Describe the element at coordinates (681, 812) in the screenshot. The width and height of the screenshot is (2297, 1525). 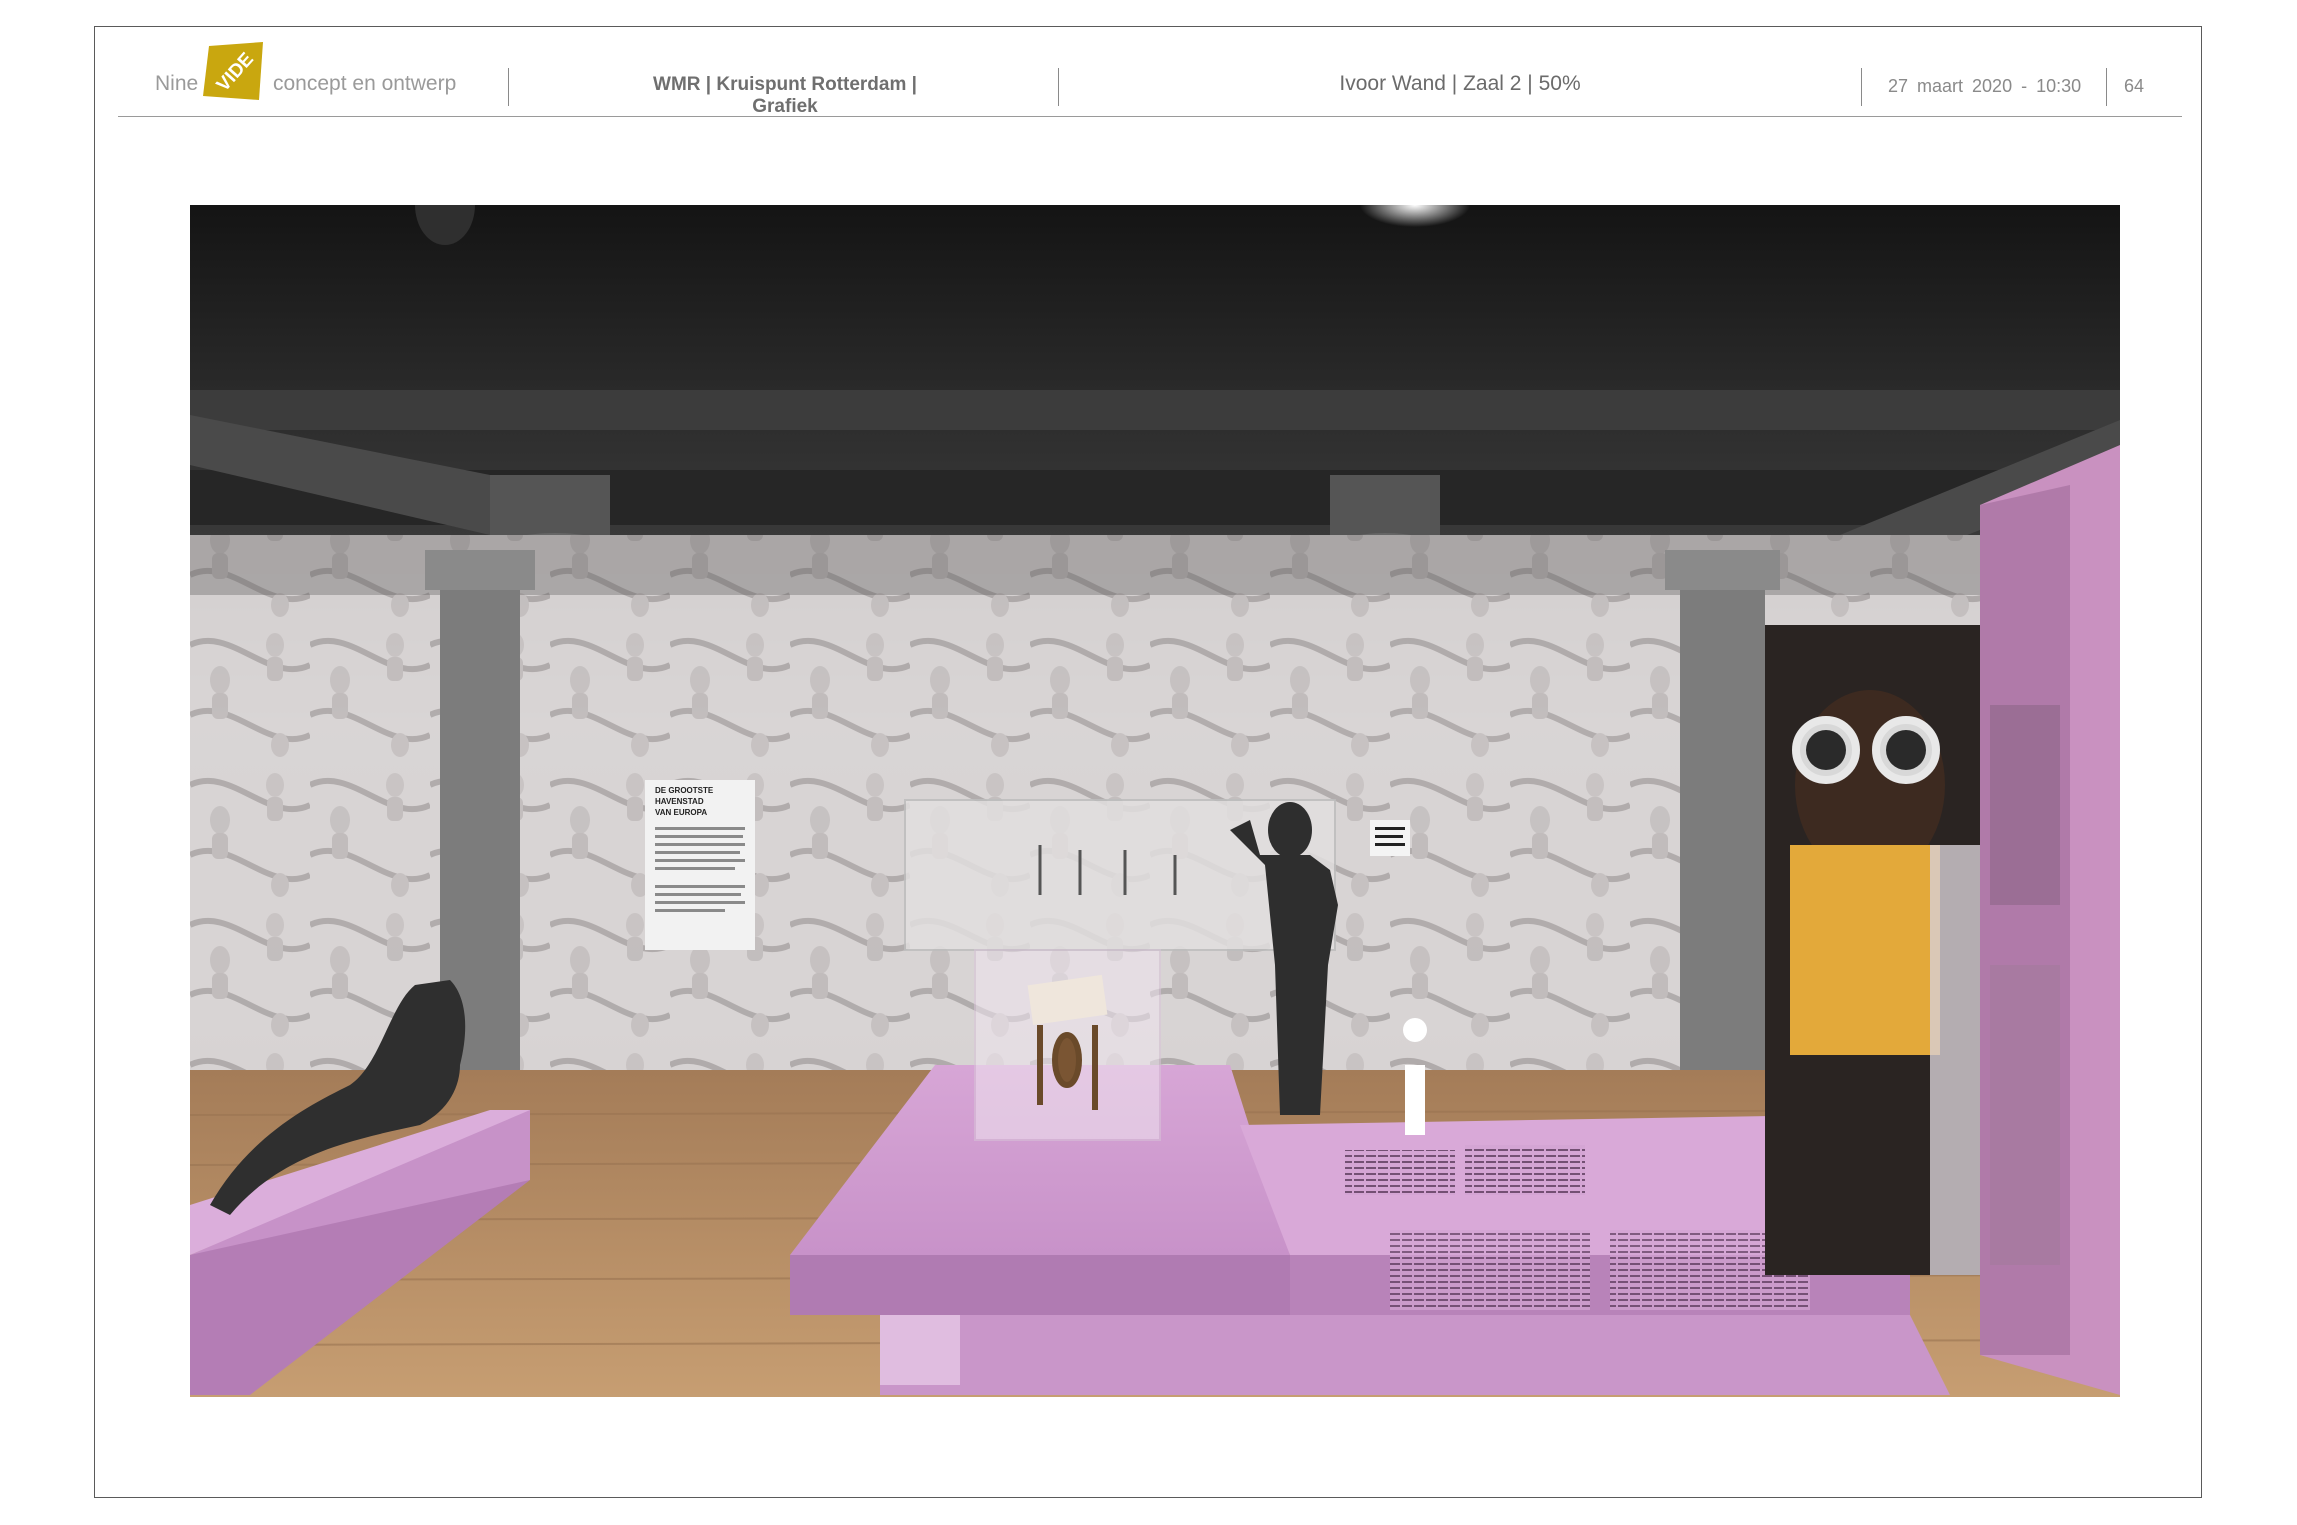
I see `panel-heading-line: VAN EUROPA` at that location.